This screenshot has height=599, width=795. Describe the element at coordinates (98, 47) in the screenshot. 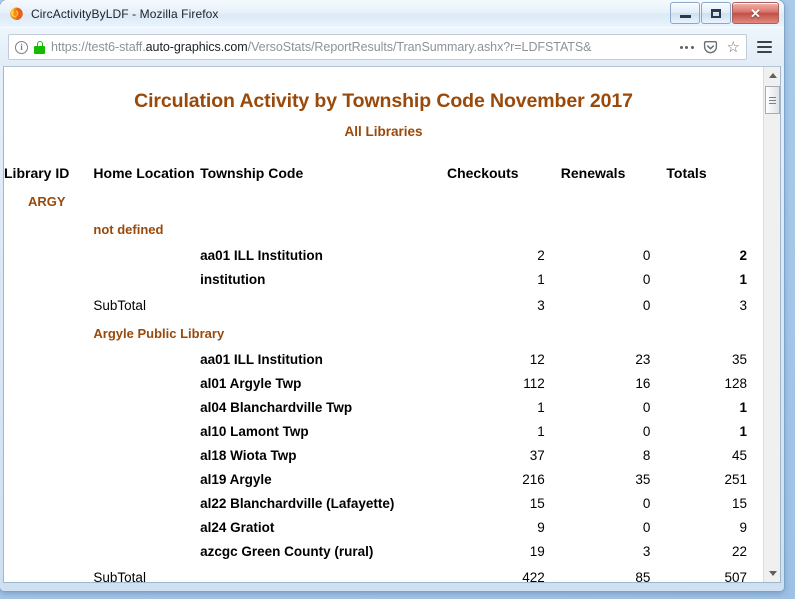

I see `url-prefix: https://test6-staff.` at that location.